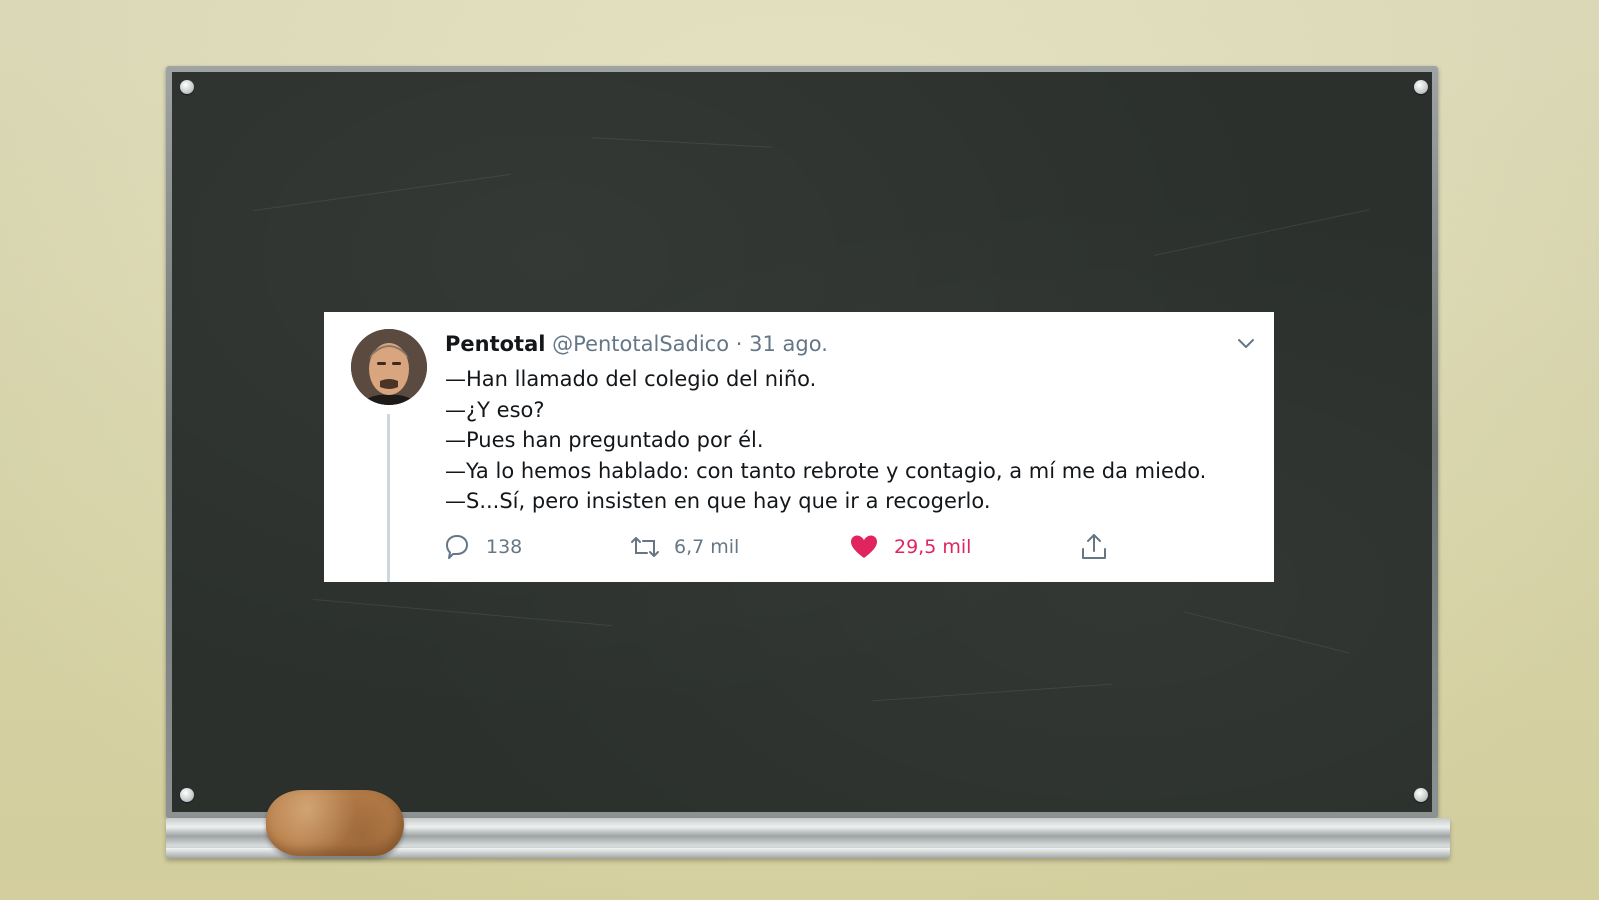  I want to click on author-handle: @PentotalSadico, so click(640, 344).